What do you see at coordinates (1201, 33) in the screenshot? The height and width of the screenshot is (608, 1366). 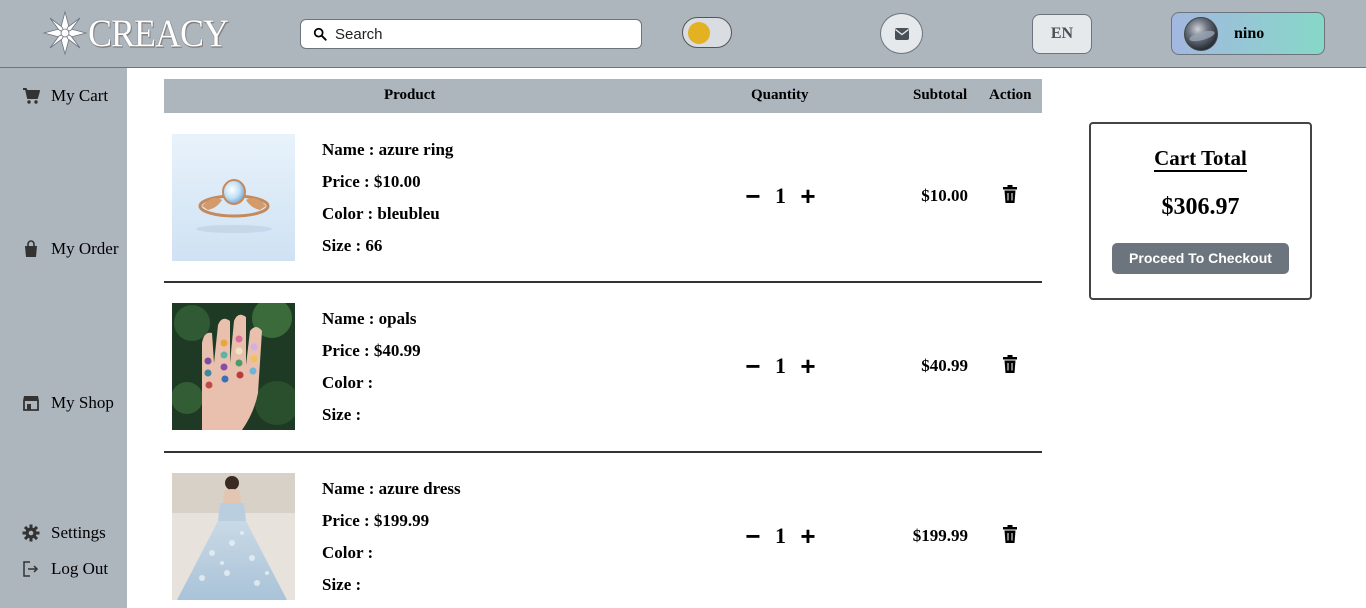 I see `avatar` at bounding box center [1201, 33].